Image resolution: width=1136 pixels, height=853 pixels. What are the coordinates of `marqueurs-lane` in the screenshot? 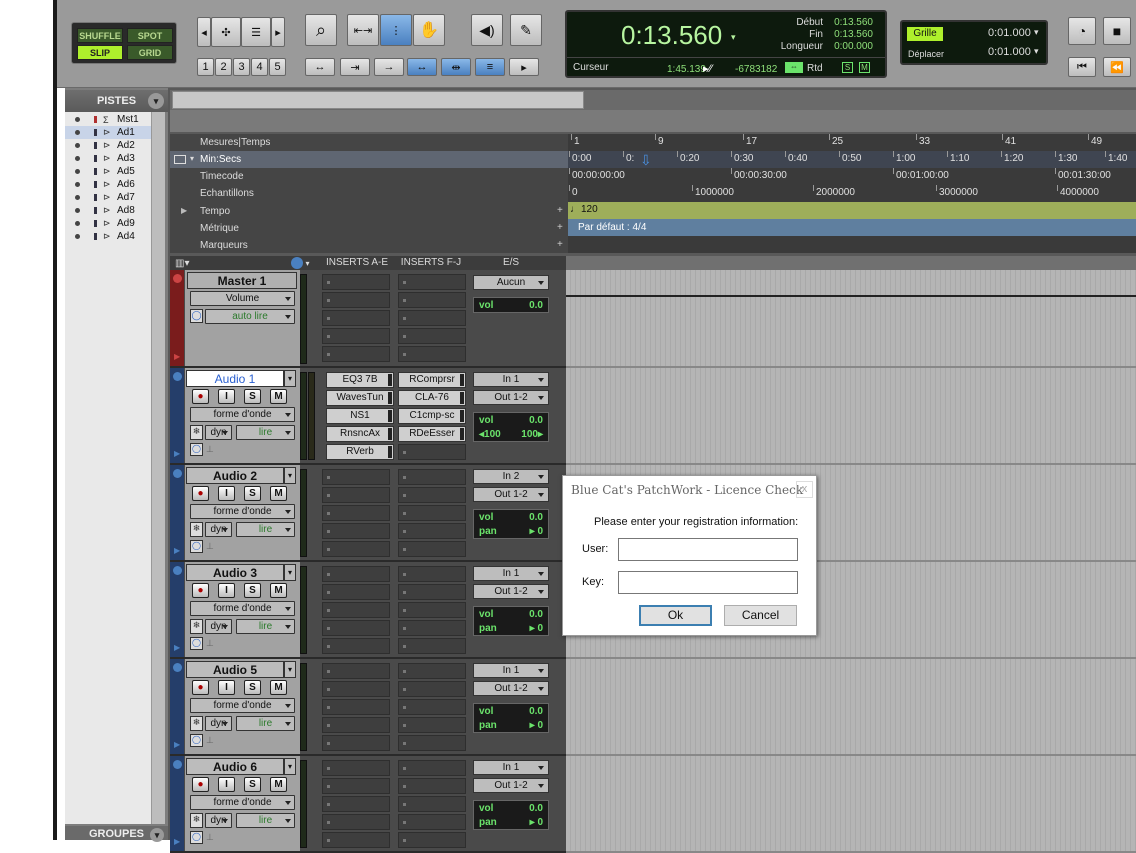 It's located at (852, 244).